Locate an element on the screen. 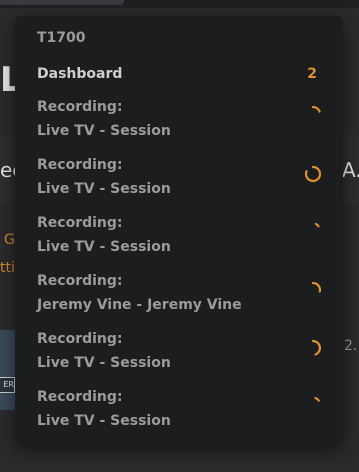 The height and width of the screenshot is (472, 359). background-number: 2.1 is located at coordinates (351, 346).